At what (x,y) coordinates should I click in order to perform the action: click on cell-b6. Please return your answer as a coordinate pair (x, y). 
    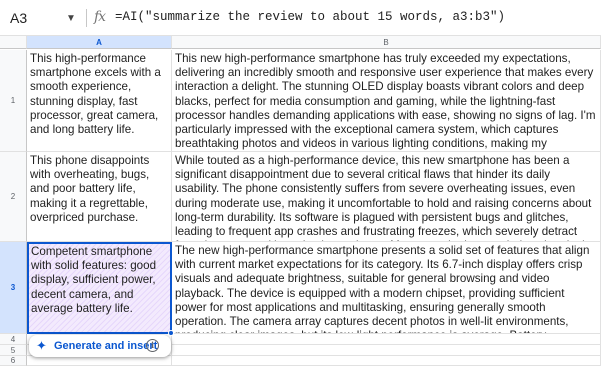
    Looking at the image, I should click on (386, 361).